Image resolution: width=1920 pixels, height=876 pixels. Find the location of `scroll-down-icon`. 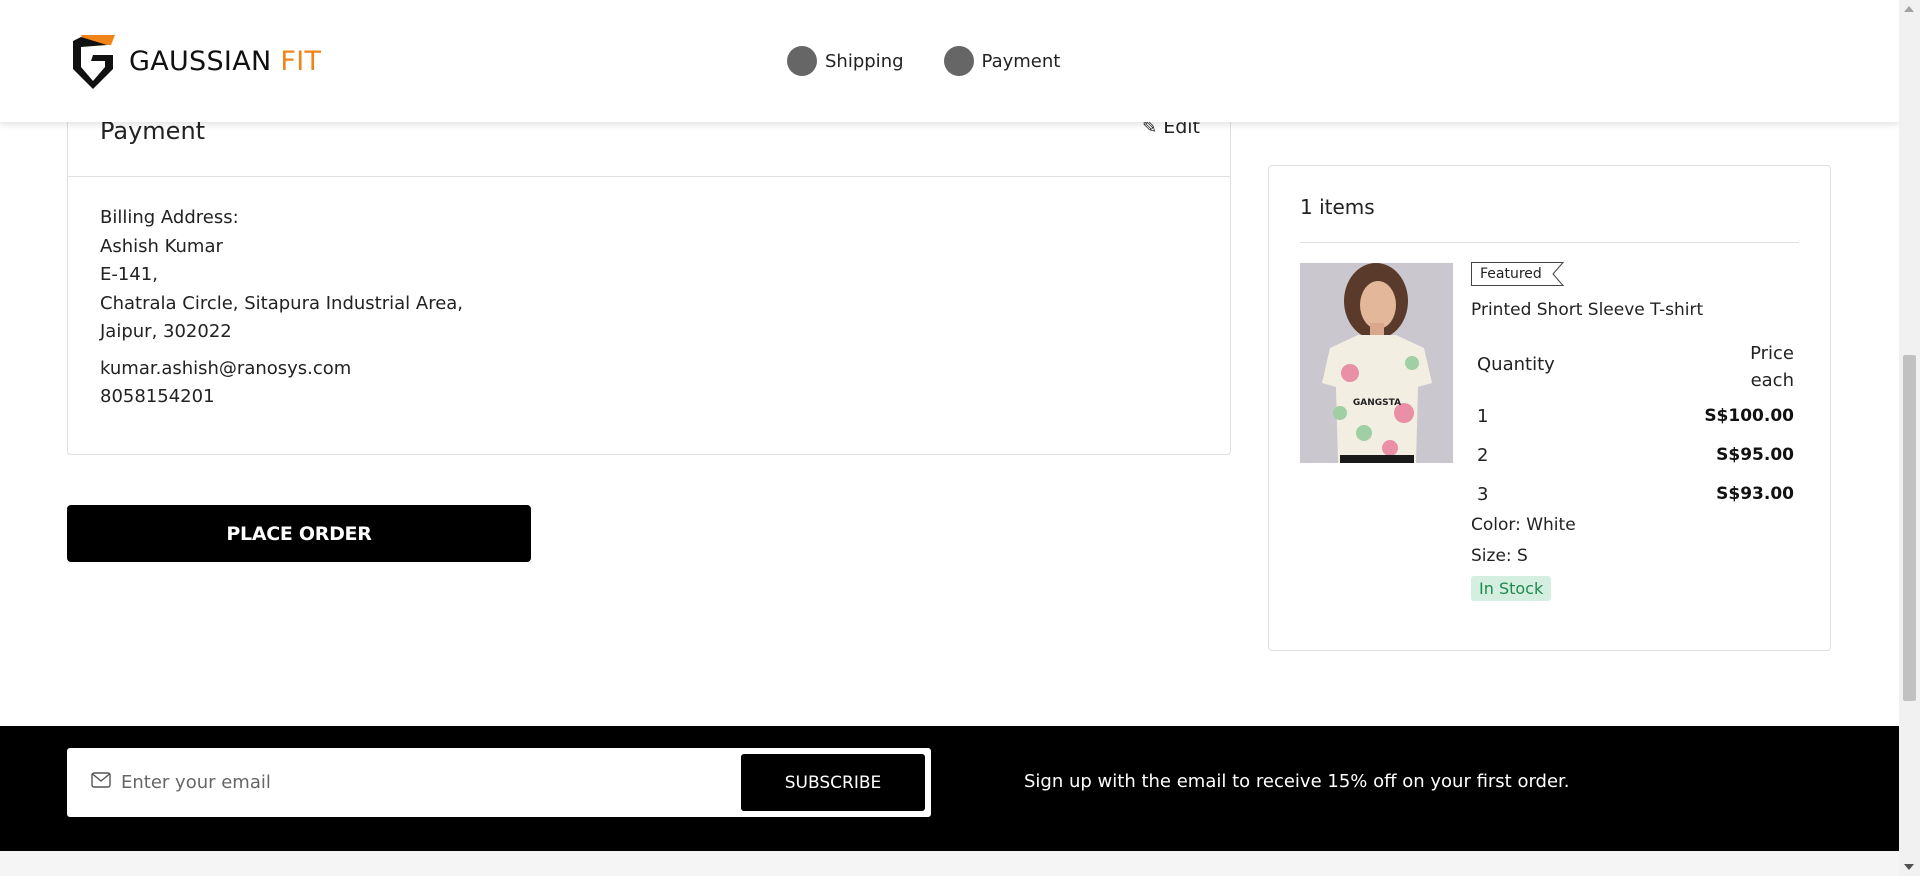

scroll-down-icon is located at coordinates (1909, 867).